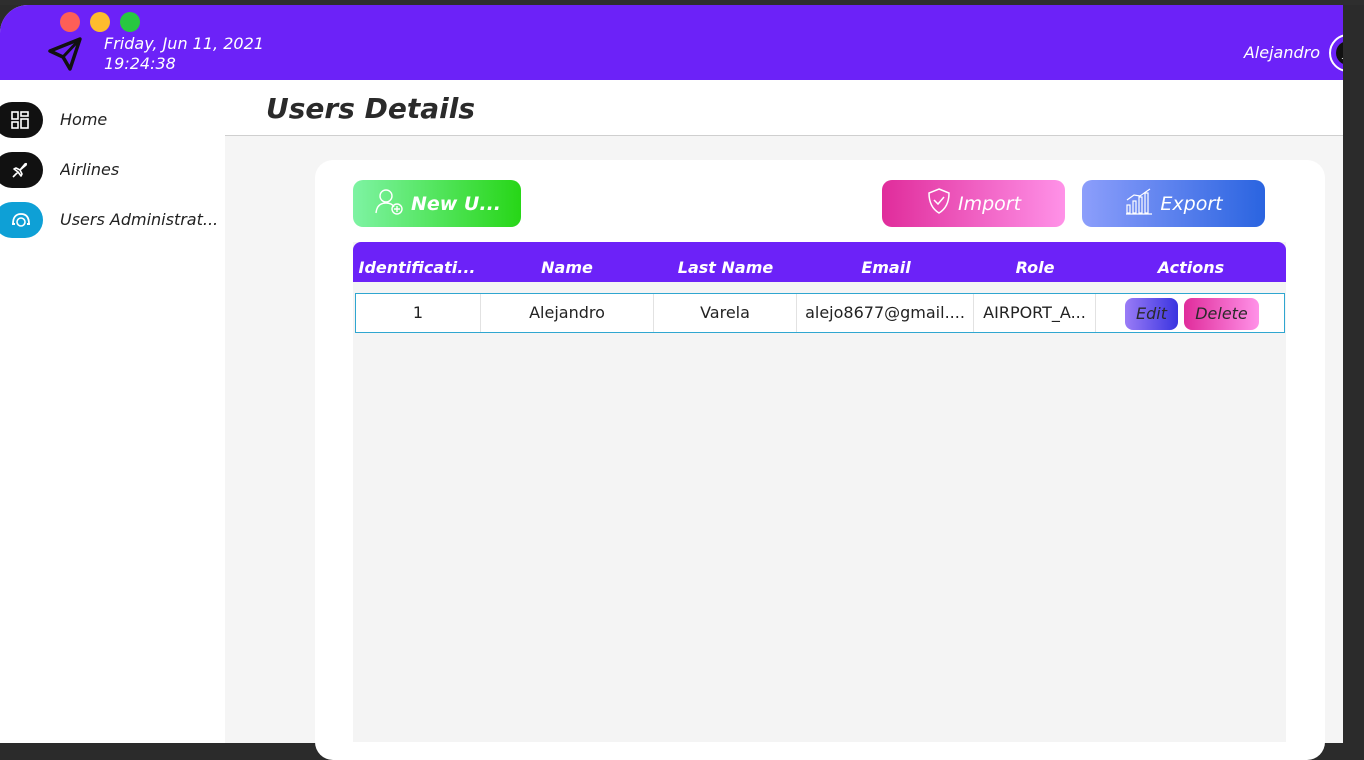 The width and height of the screenshot is (1364, 760). What do you see at coordinates (21, 170) in the screenshot?
I see `airplane-icon` at bounding box center [21, 170].